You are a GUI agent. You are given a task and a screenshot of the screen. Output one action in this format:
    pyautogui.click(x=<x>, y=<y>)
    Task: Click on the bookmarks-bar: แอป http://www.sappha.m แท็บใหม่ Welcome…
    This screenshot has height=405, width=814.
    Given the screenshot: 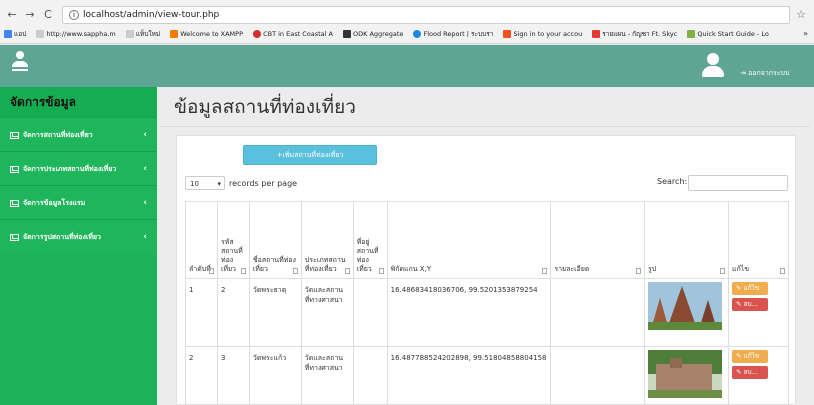 What is the action you would take?
    pyautogui.click(x=407, y=34)
    